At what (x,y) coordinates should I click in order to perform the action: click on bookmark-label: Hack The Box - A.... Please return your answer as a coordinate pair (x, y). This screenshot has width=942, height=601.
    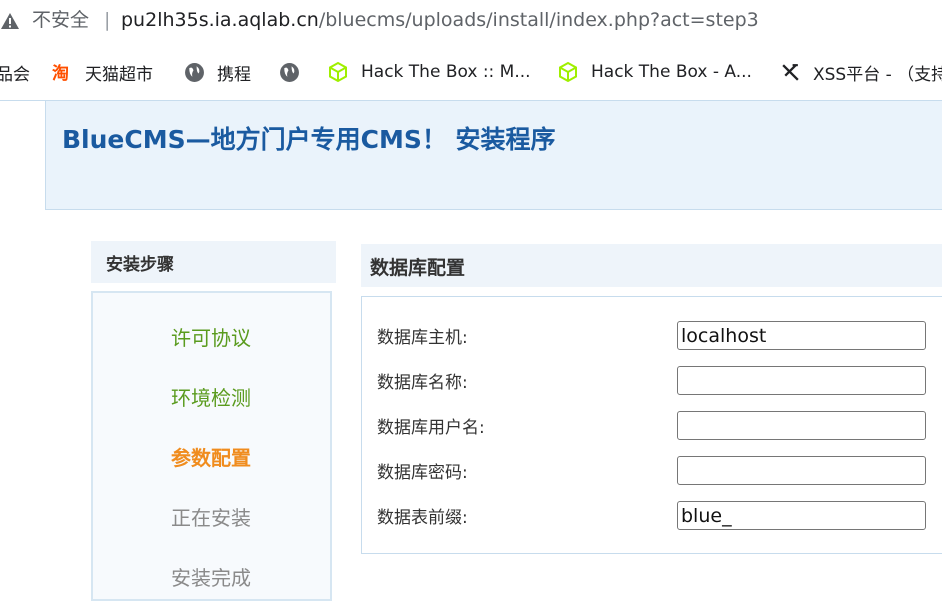
    Looking at the image, I should click on (671, 72).